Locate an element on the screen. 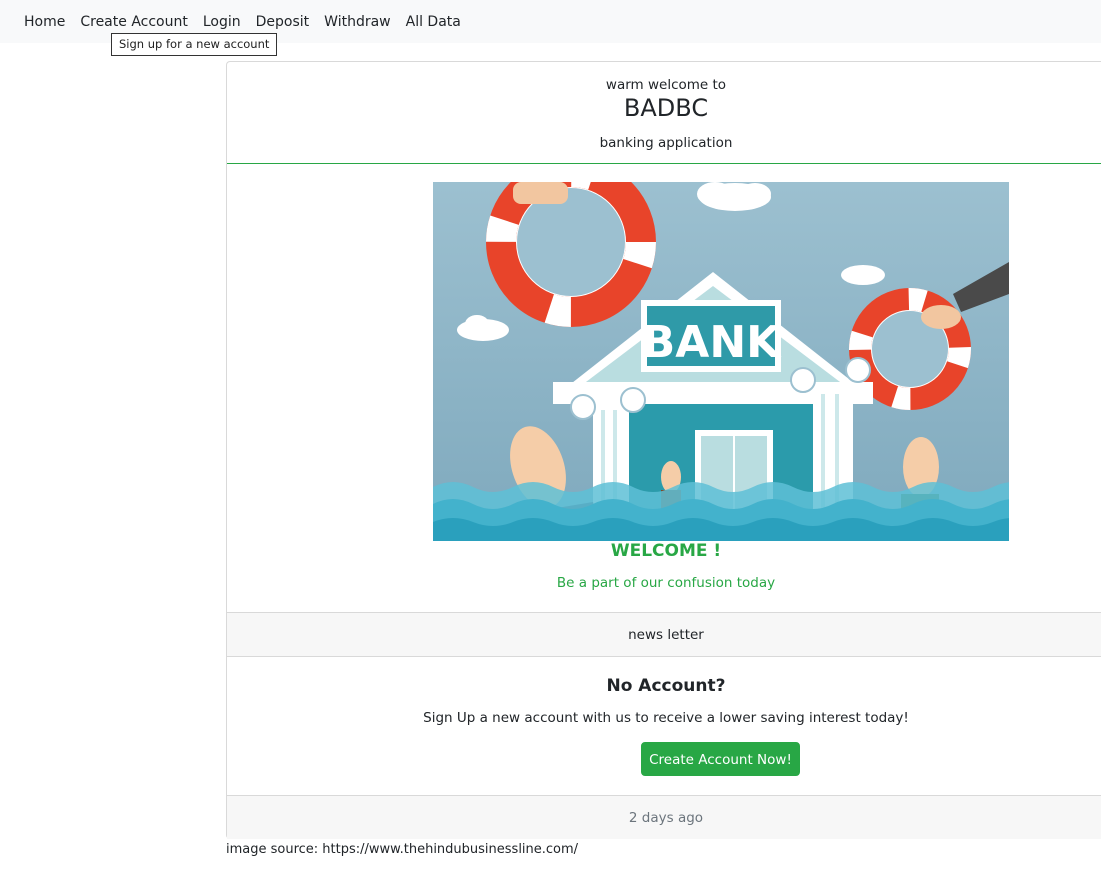  nav-login-link: Login is located at coordinates (222, 22).